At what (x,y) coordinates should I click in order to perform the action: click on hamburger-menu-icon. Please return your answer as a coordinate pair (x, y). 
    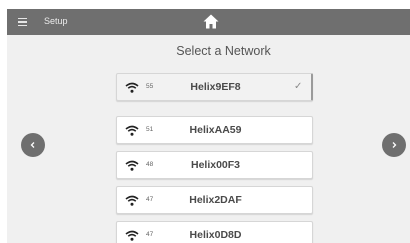
    Looking at the image, I should click on (22, 22).